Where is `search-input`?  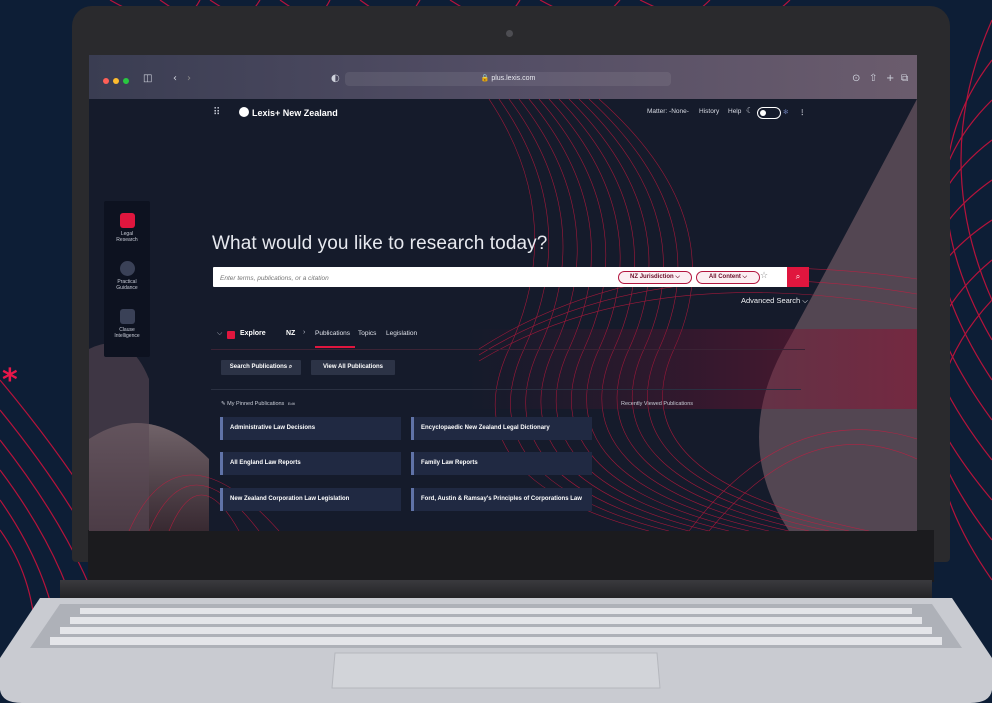 search-input is located at coordinates (410, 278).